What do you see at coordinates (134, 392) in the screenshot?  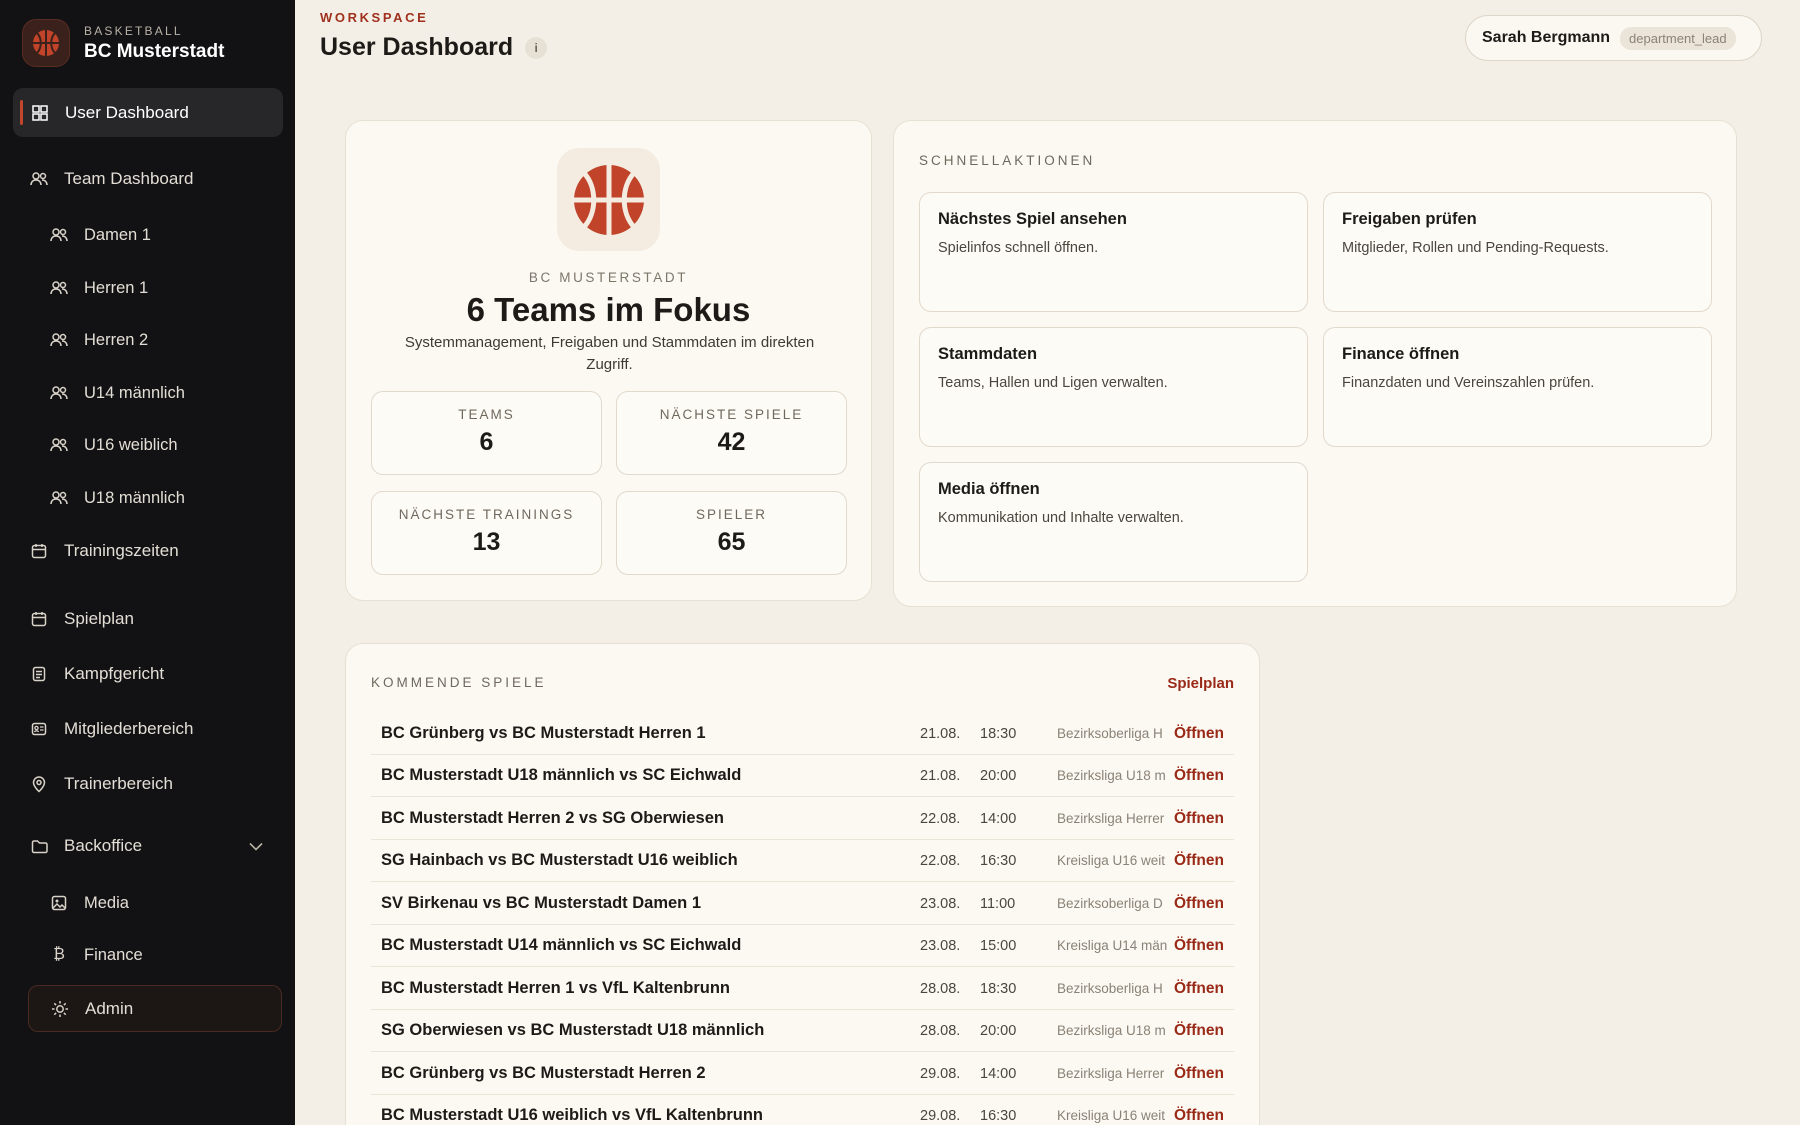 I see `nav-label: U14 männlich` at bounding box center [134, 392].